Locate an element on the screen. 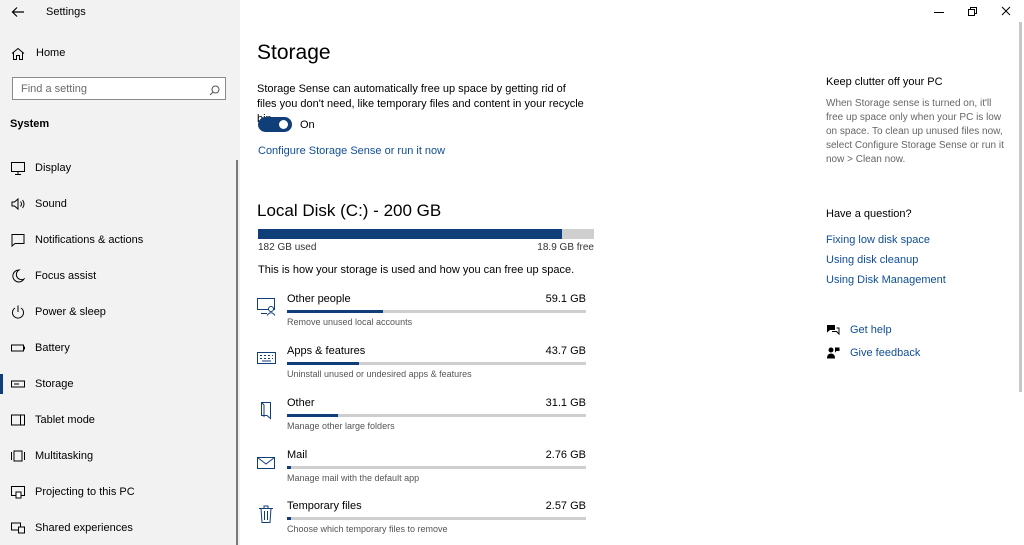 The height and width of the screenshot is (545, 1024). disk-used-label: 182 GB used is located at coordinates (287, 247).